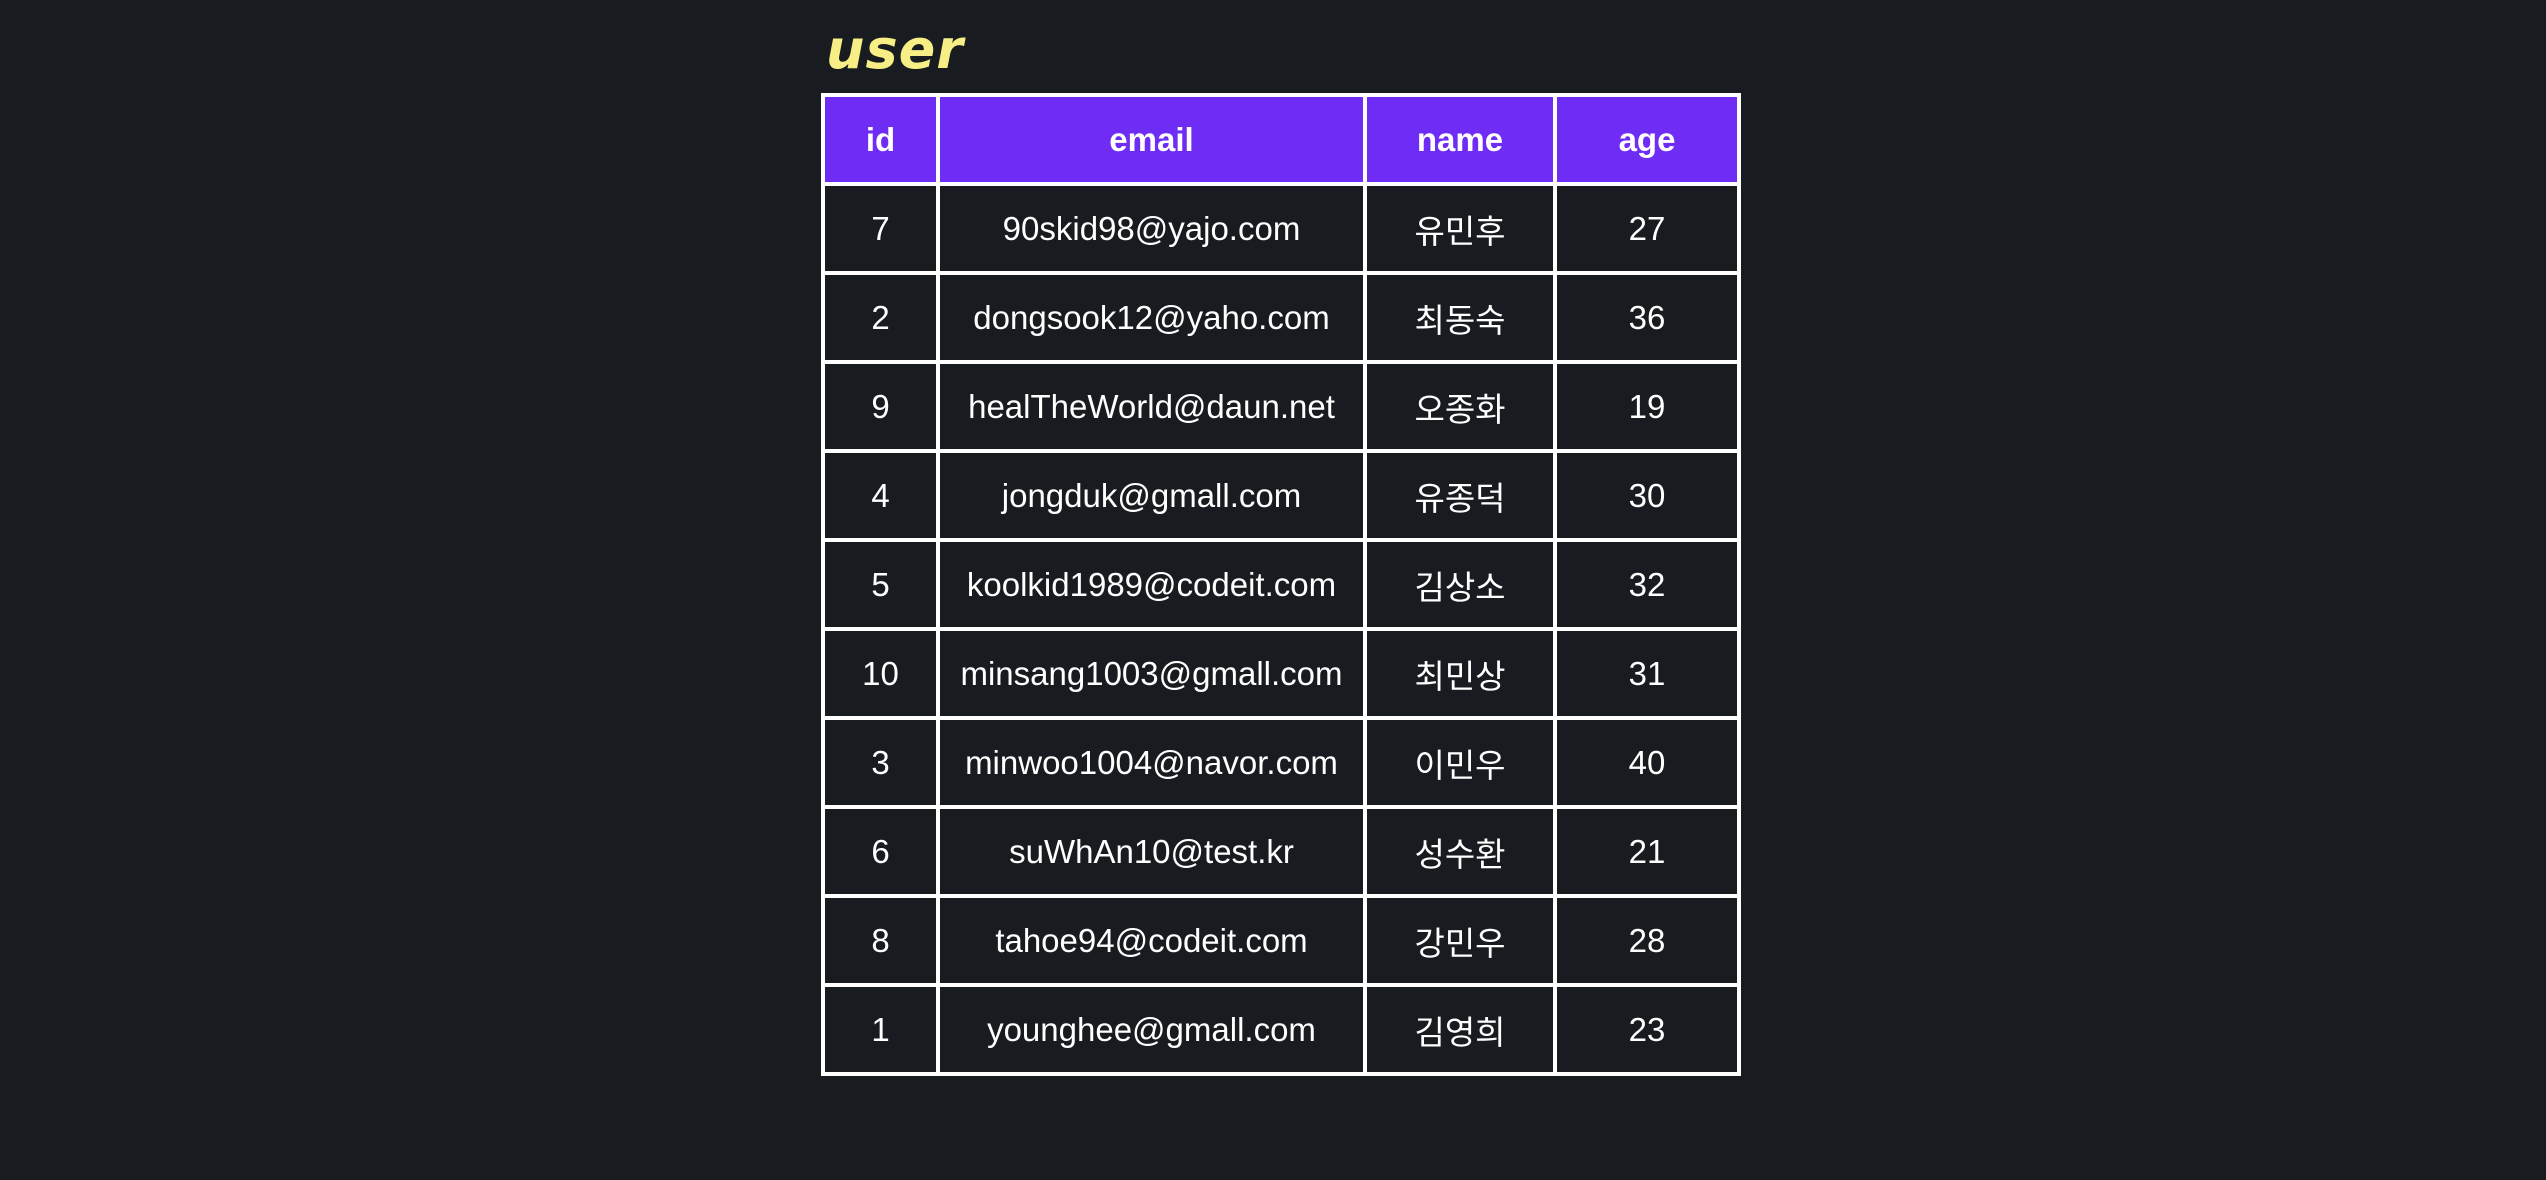 The width and height of the screenshot is (2546, 1180). What do you see at coordinates (1647, 1029) in the screenshot?
I see `cell-age: 23` at bounding box center [1647, 1029].